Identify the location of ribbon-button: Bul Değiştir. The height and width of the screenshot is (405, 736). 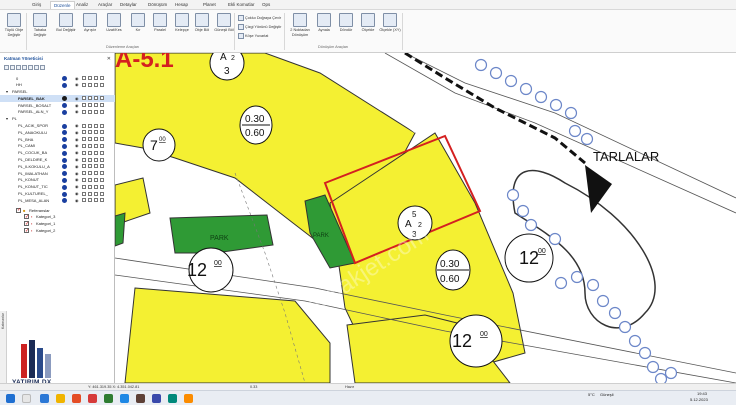
(66, 29).